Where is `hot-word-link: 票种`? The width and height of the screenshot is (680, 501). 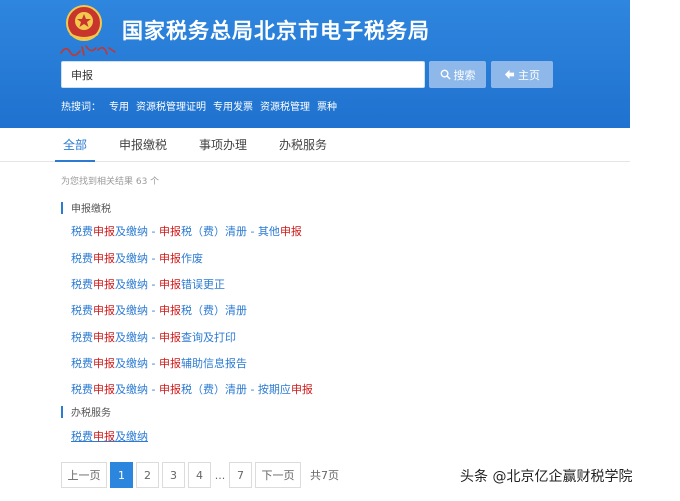
hot-word-link: 票种 is located at coordinates (327, 105).